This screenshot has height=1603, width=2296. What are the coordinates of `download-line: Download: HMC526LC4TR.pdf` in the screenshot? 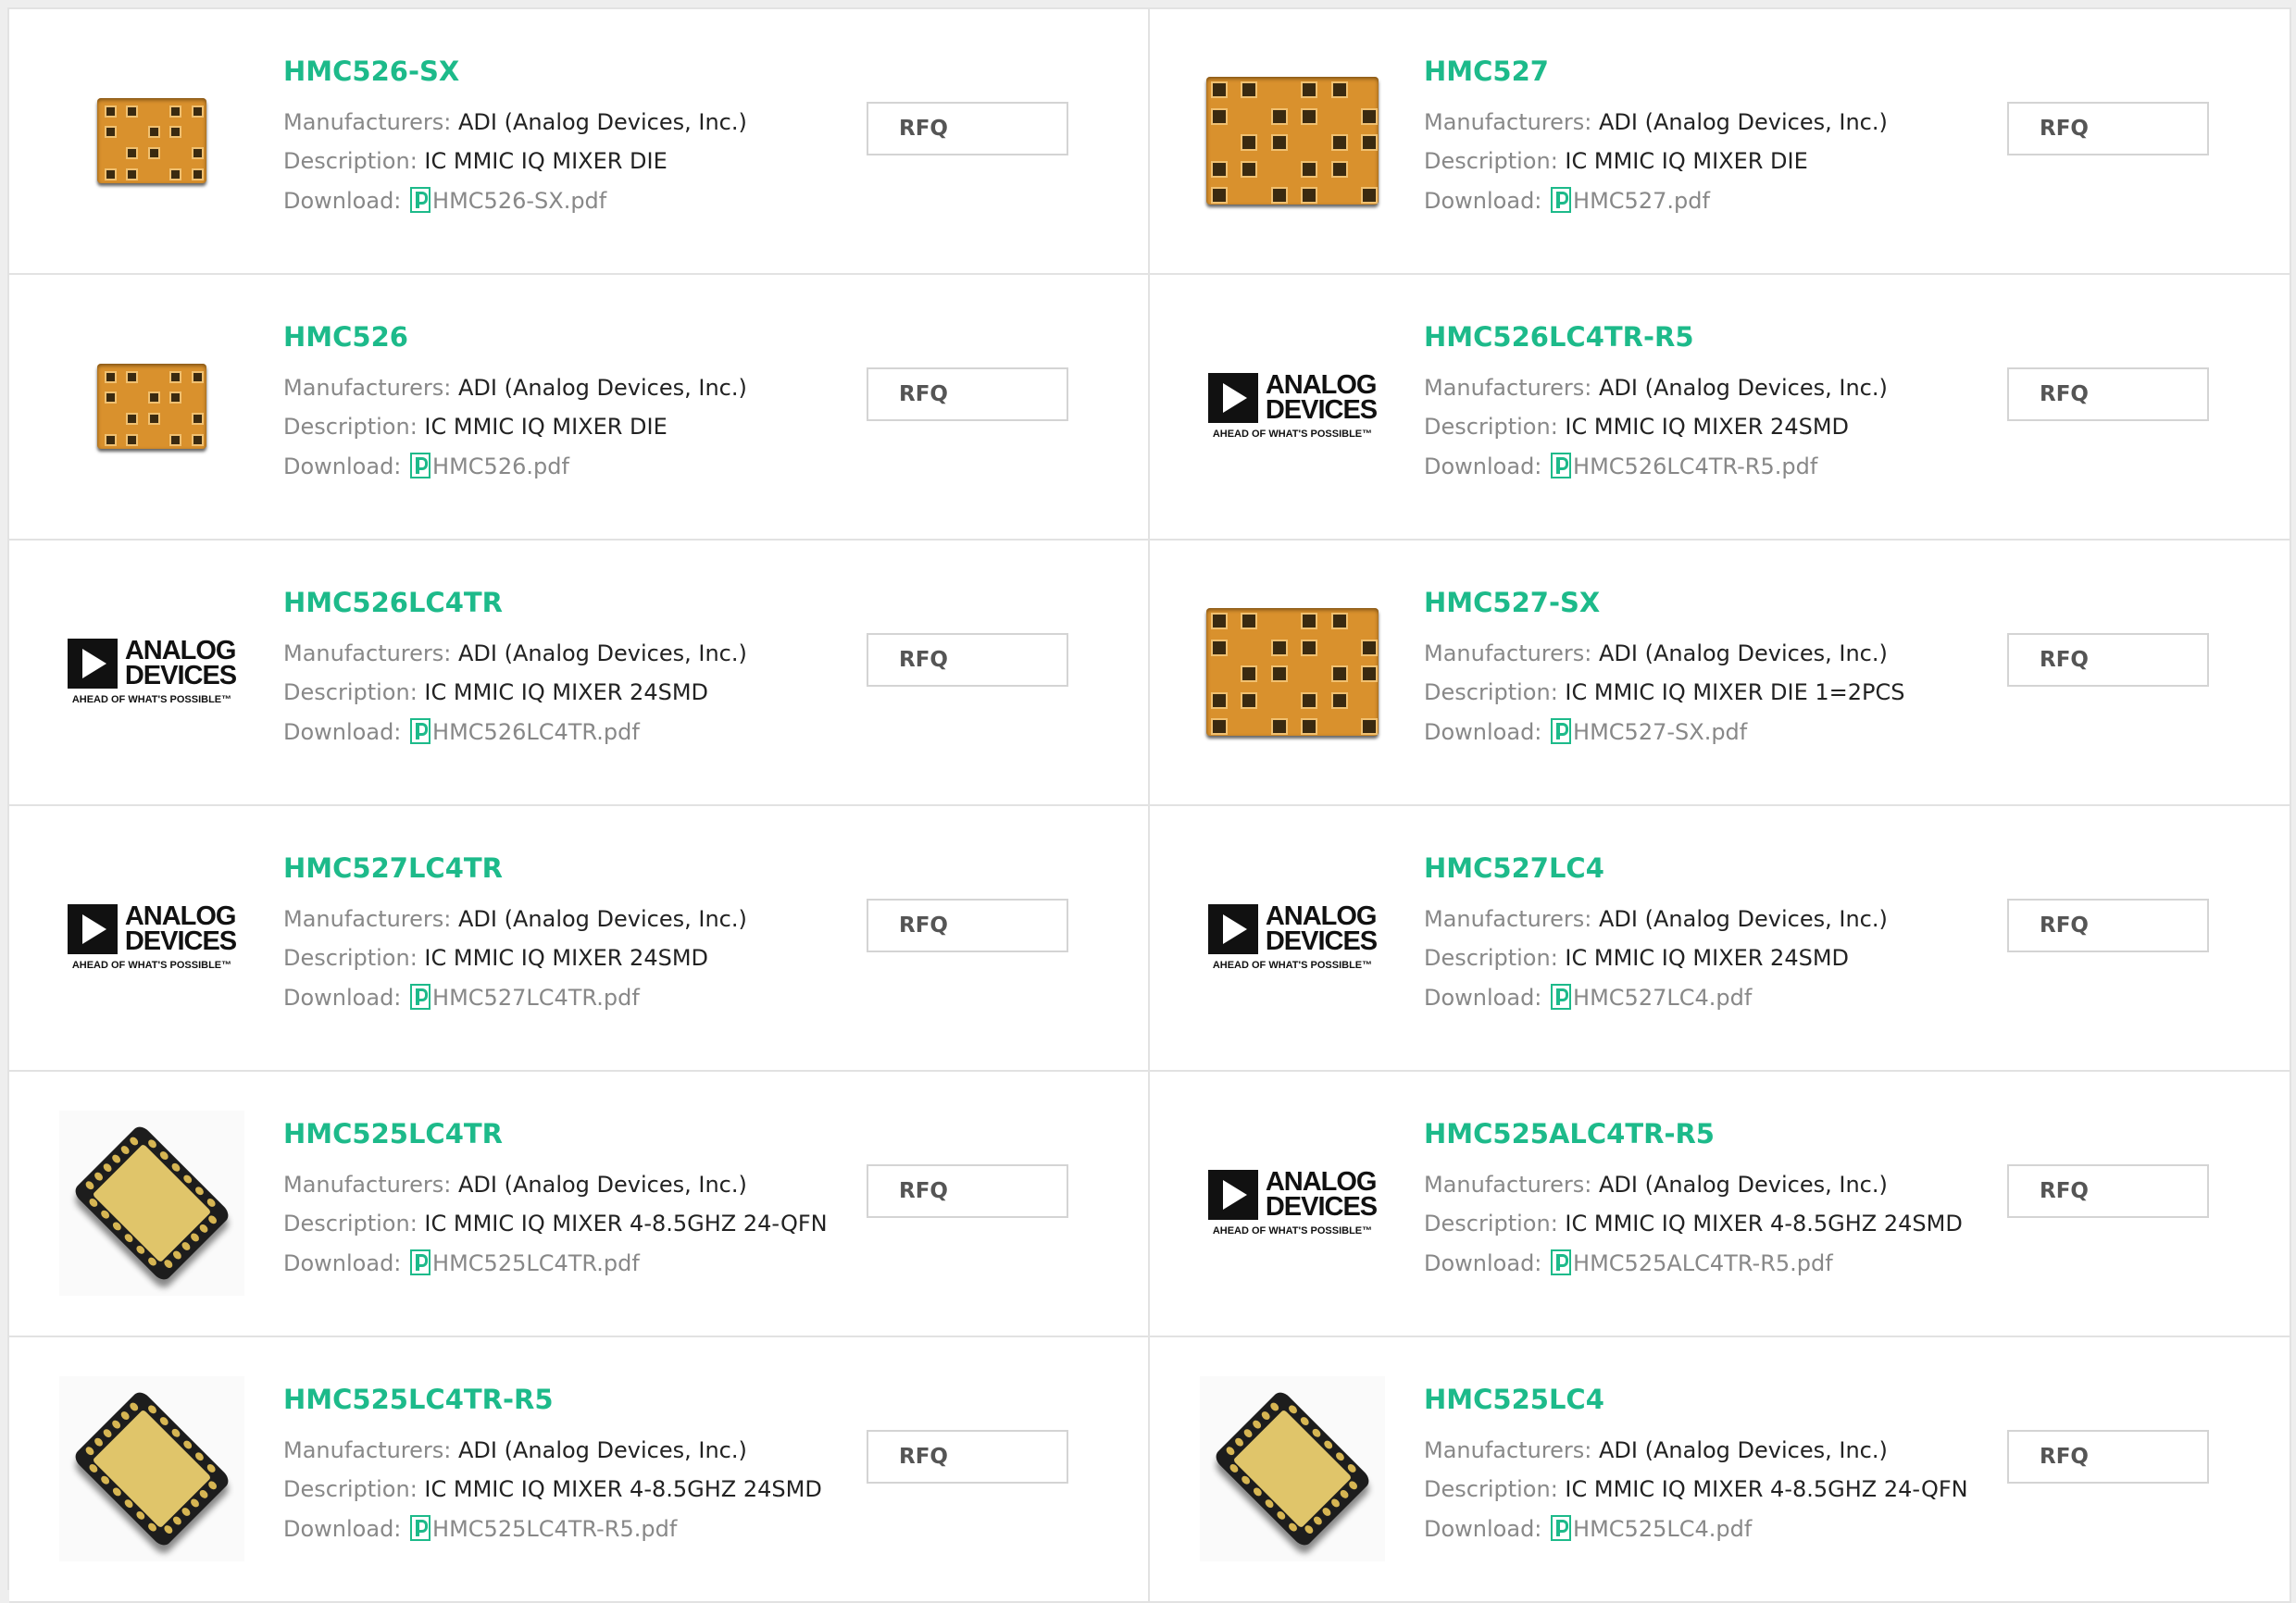 It's located at (461, 731).